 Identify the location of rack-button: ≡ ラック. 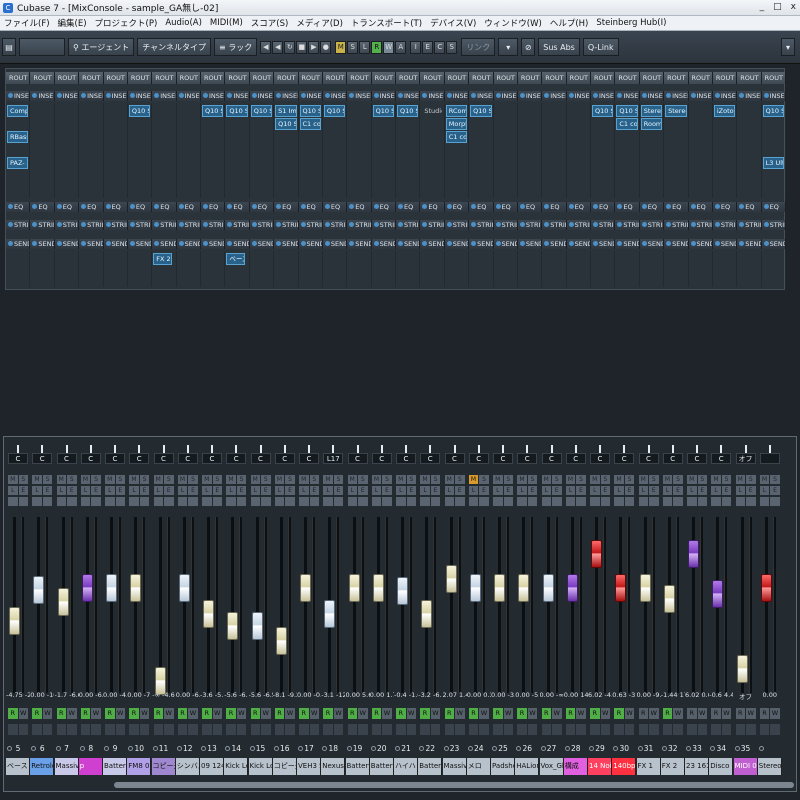
(236, 47).